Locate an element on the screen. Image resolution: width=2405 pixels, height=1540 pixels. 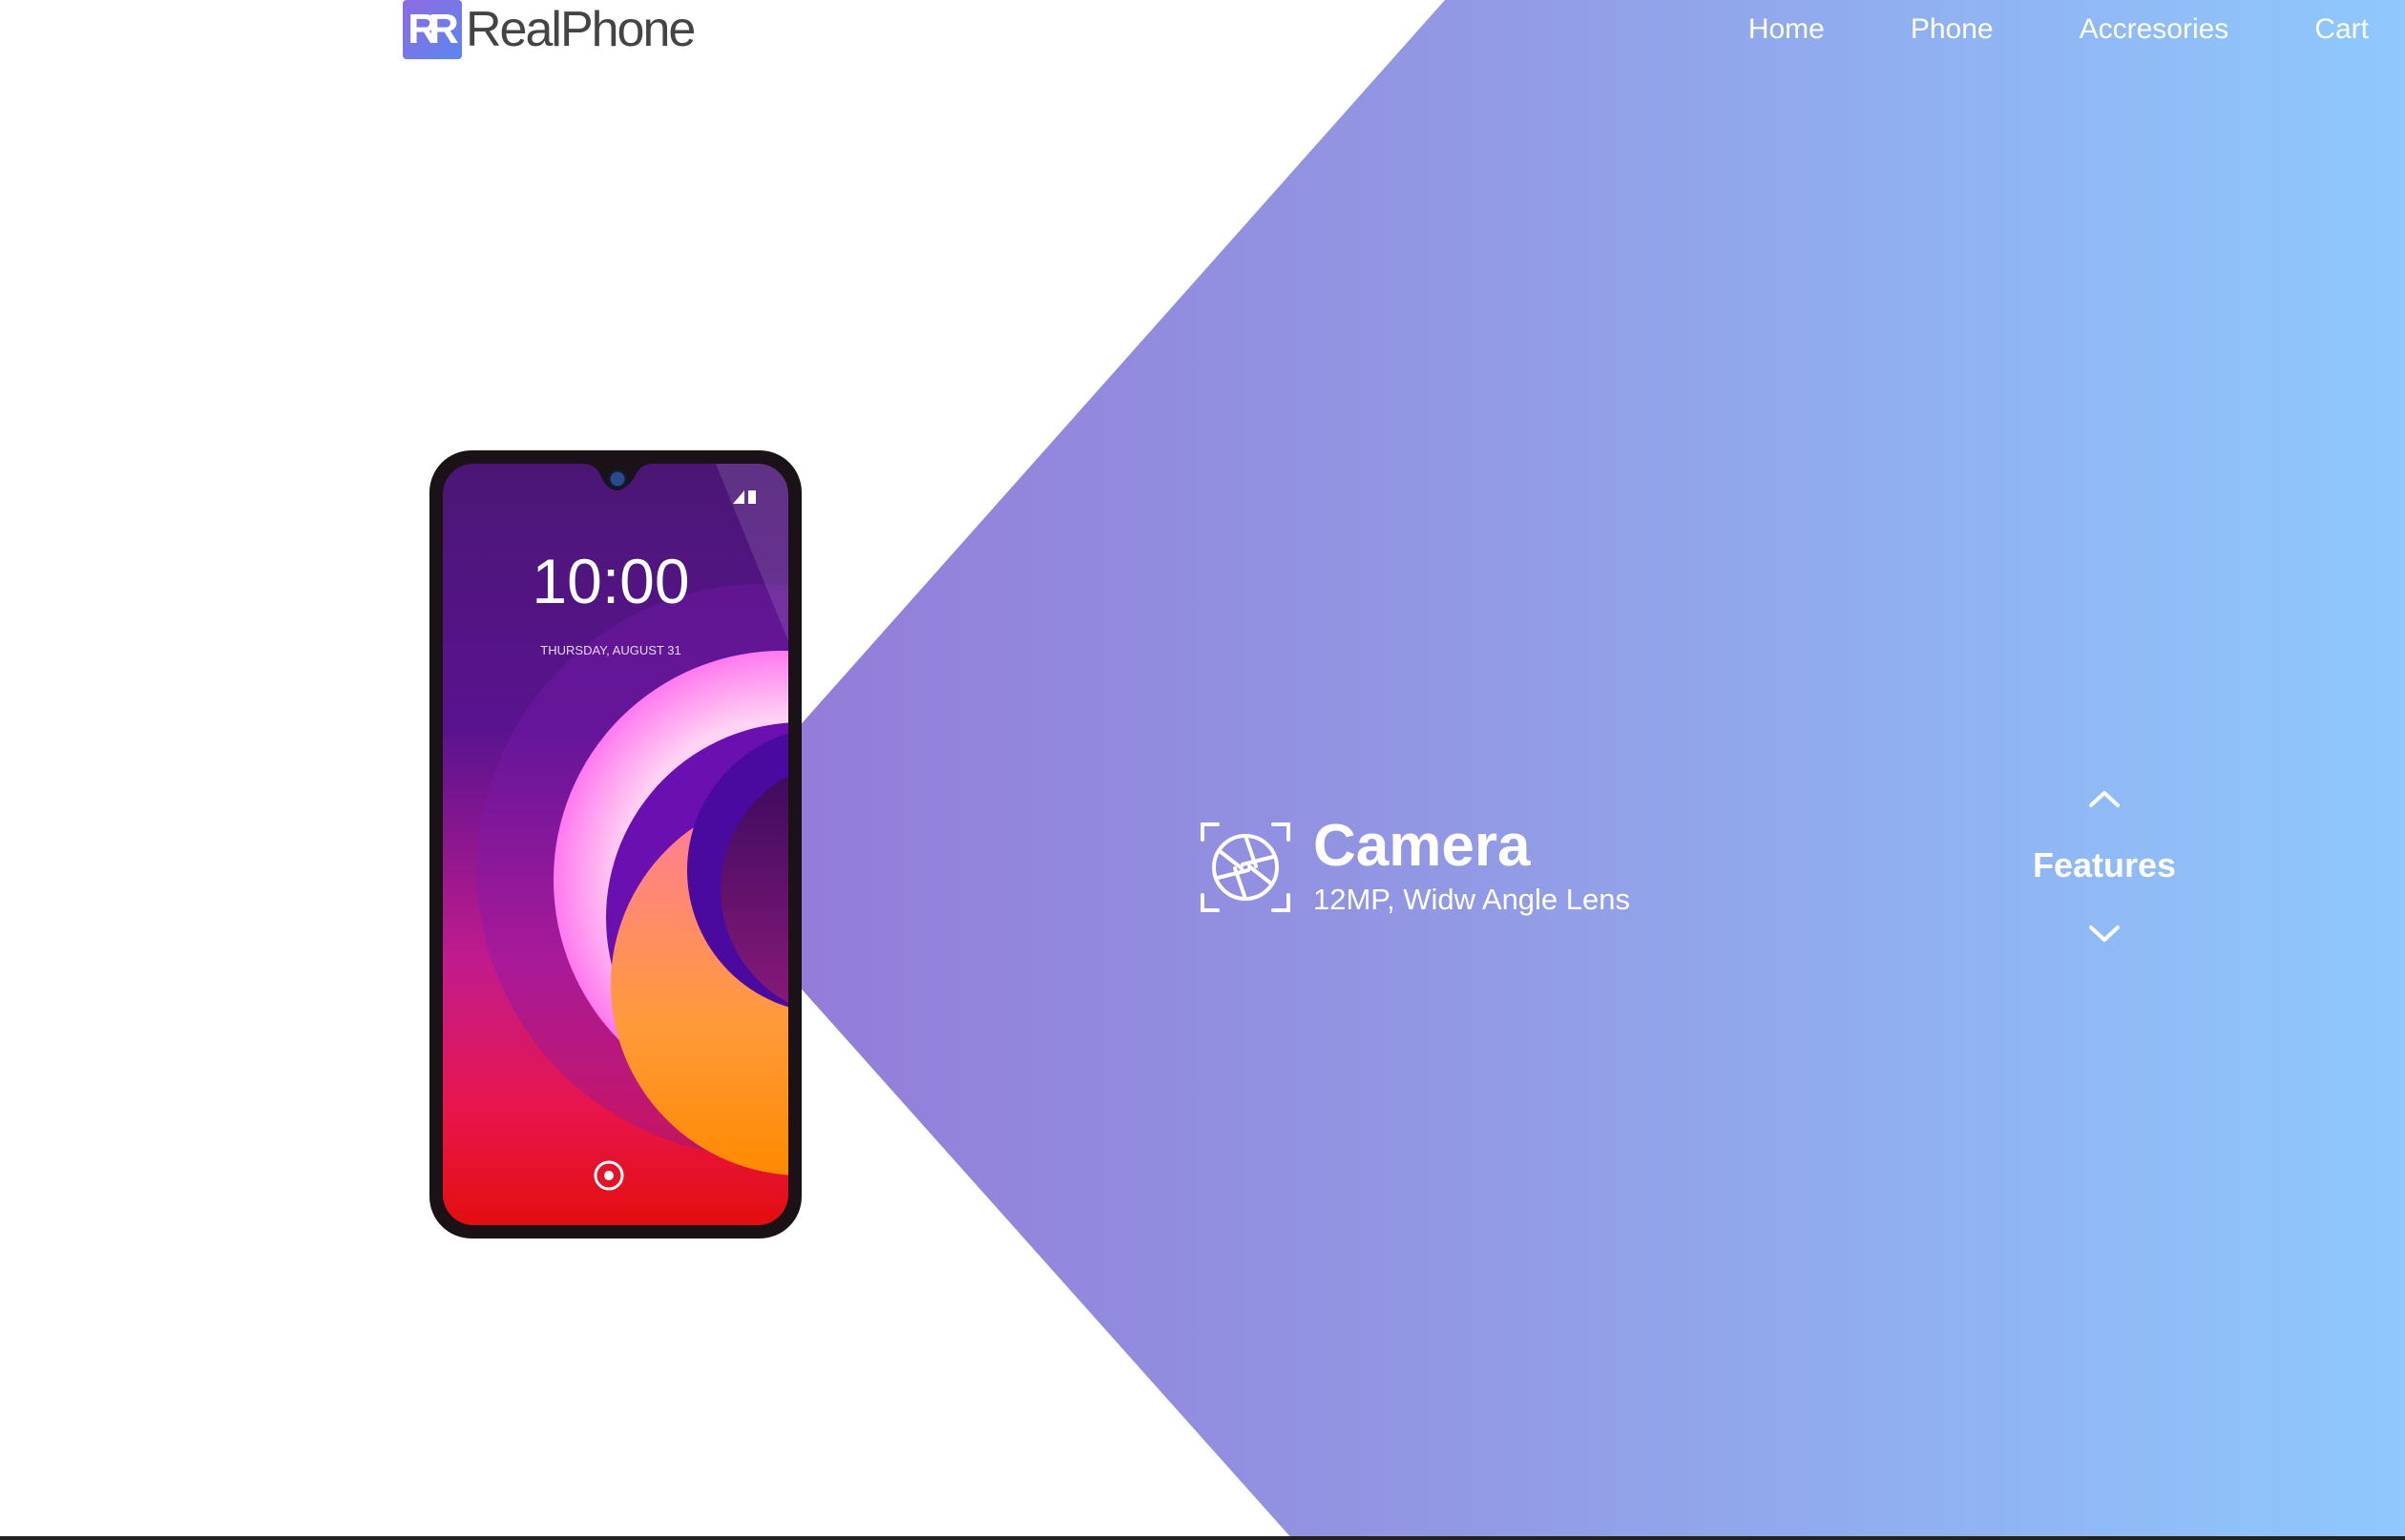
switcher-label: Features is located at coordinates (2104, 865).